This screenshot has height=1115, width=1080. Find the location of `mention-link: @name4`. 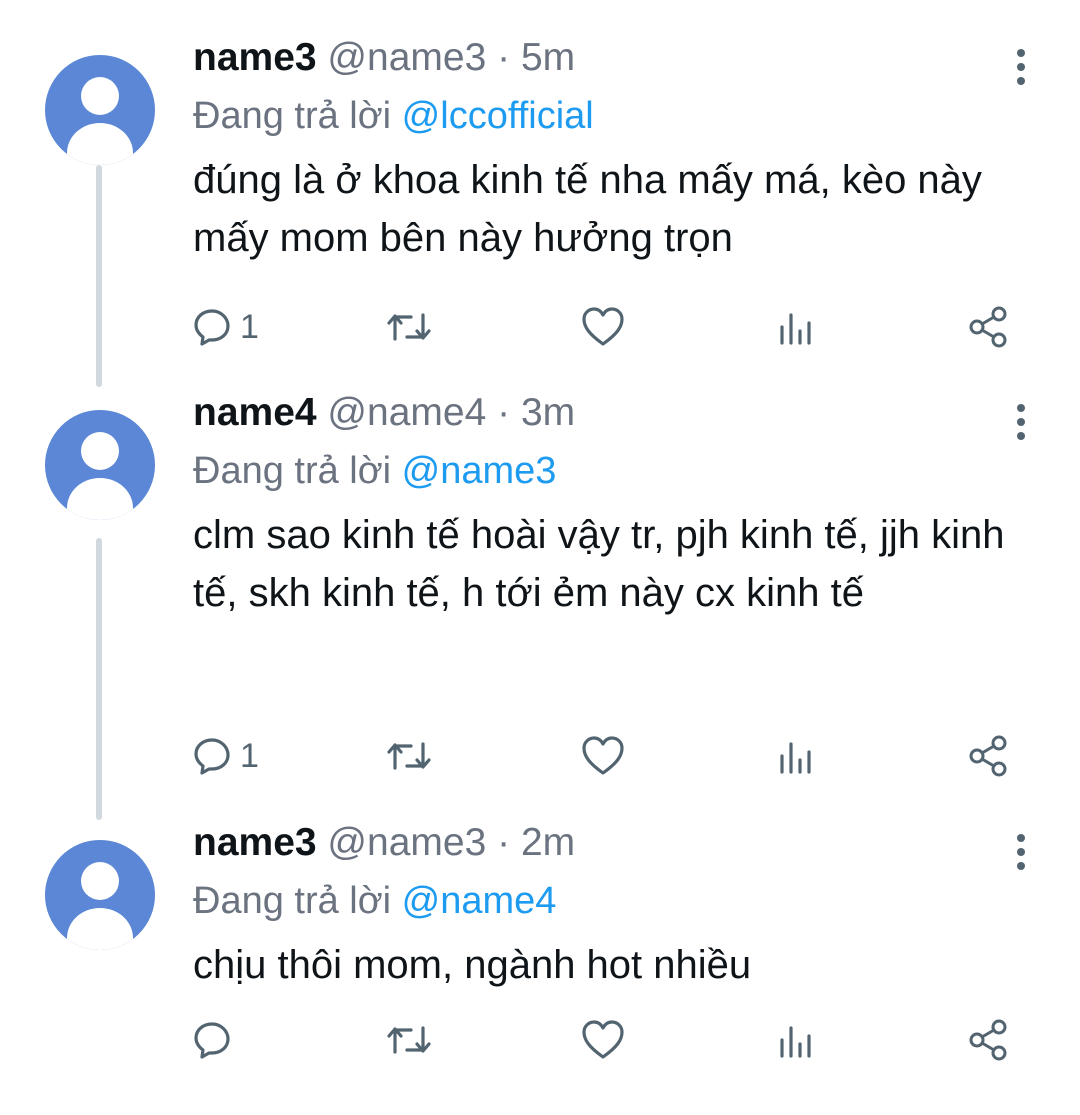

mention-link: @name4 is located at coordinates (479, 901).